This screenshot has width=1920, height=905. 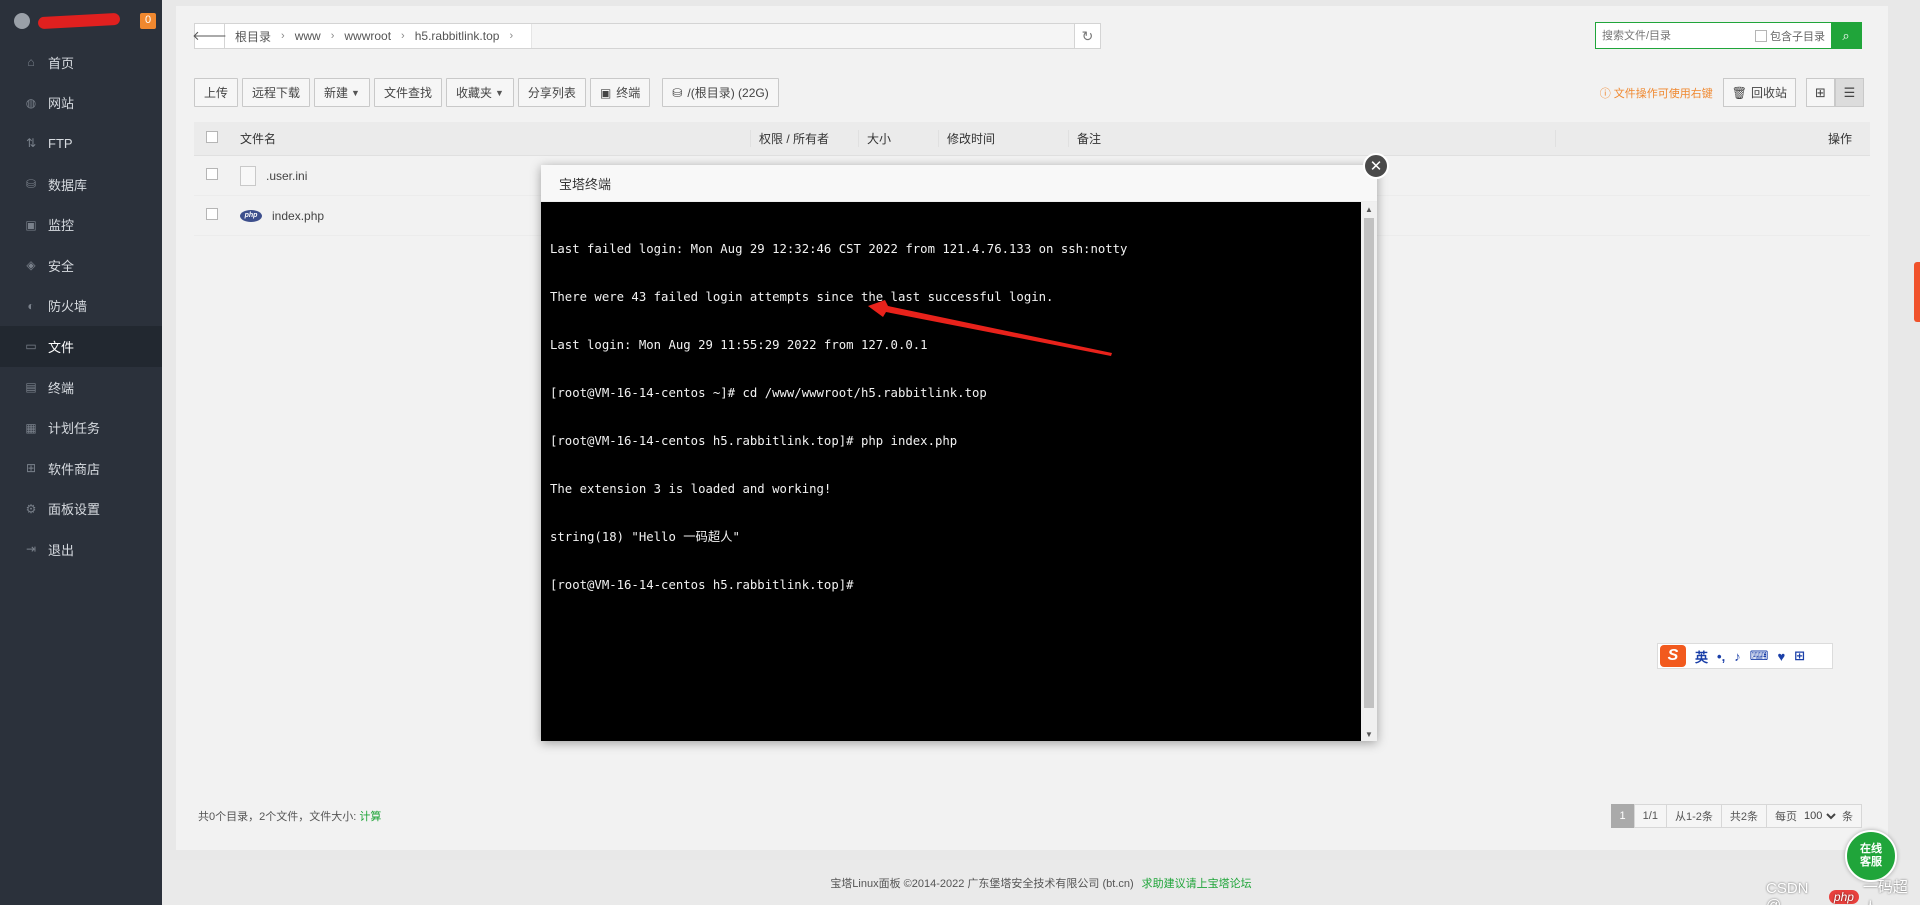 What do you see at coordinates (1003, 138) in the screenshot?
I see `col-mtime: 修改时间` at bounding box center [1003, 138].